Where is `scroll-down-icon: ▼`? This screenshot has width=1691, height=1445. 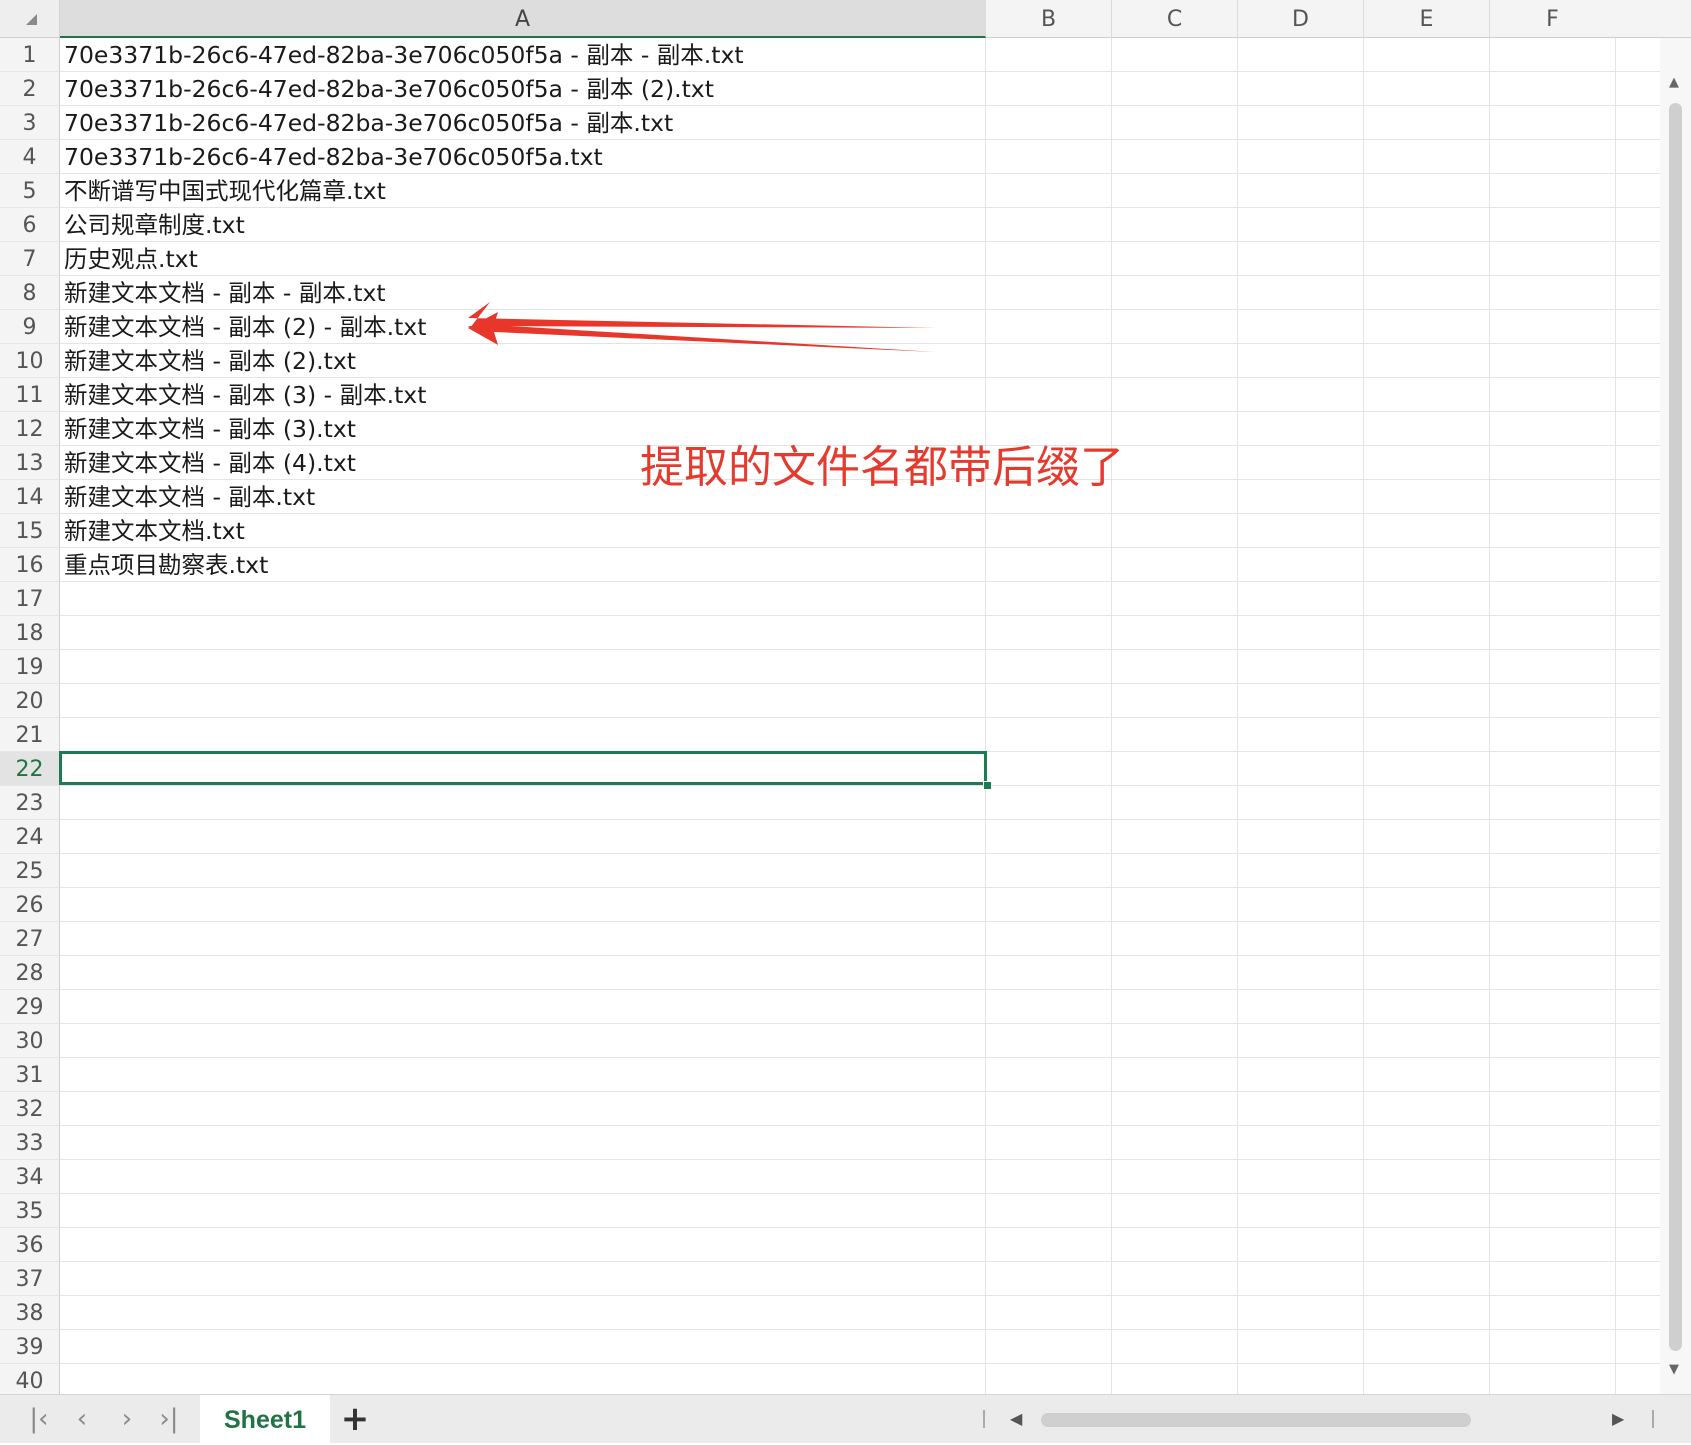 scroll-down-icon: ▼ is located at coordinates (1674, 1370).